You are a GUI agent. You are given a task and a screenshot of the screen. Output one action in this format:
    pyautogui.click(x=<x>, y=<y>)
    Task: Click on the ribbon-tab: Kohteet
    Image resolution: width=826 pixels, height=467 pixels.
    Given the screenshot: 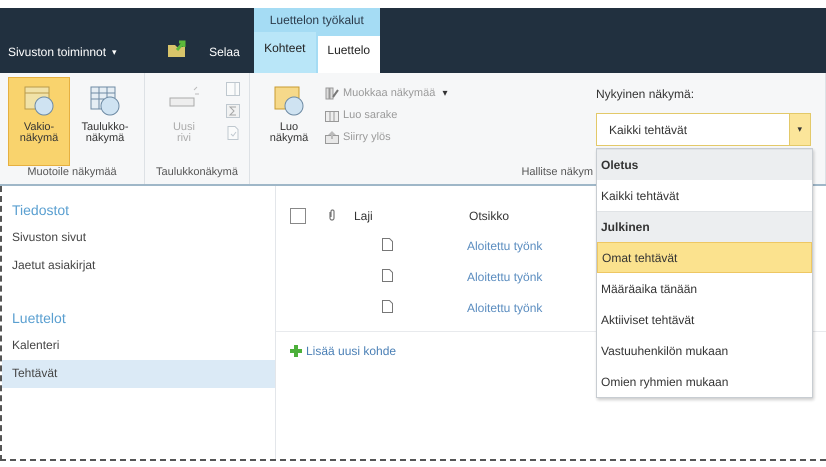 What is the action you would take?
    pyautogui.click(x=285, y=52)
    